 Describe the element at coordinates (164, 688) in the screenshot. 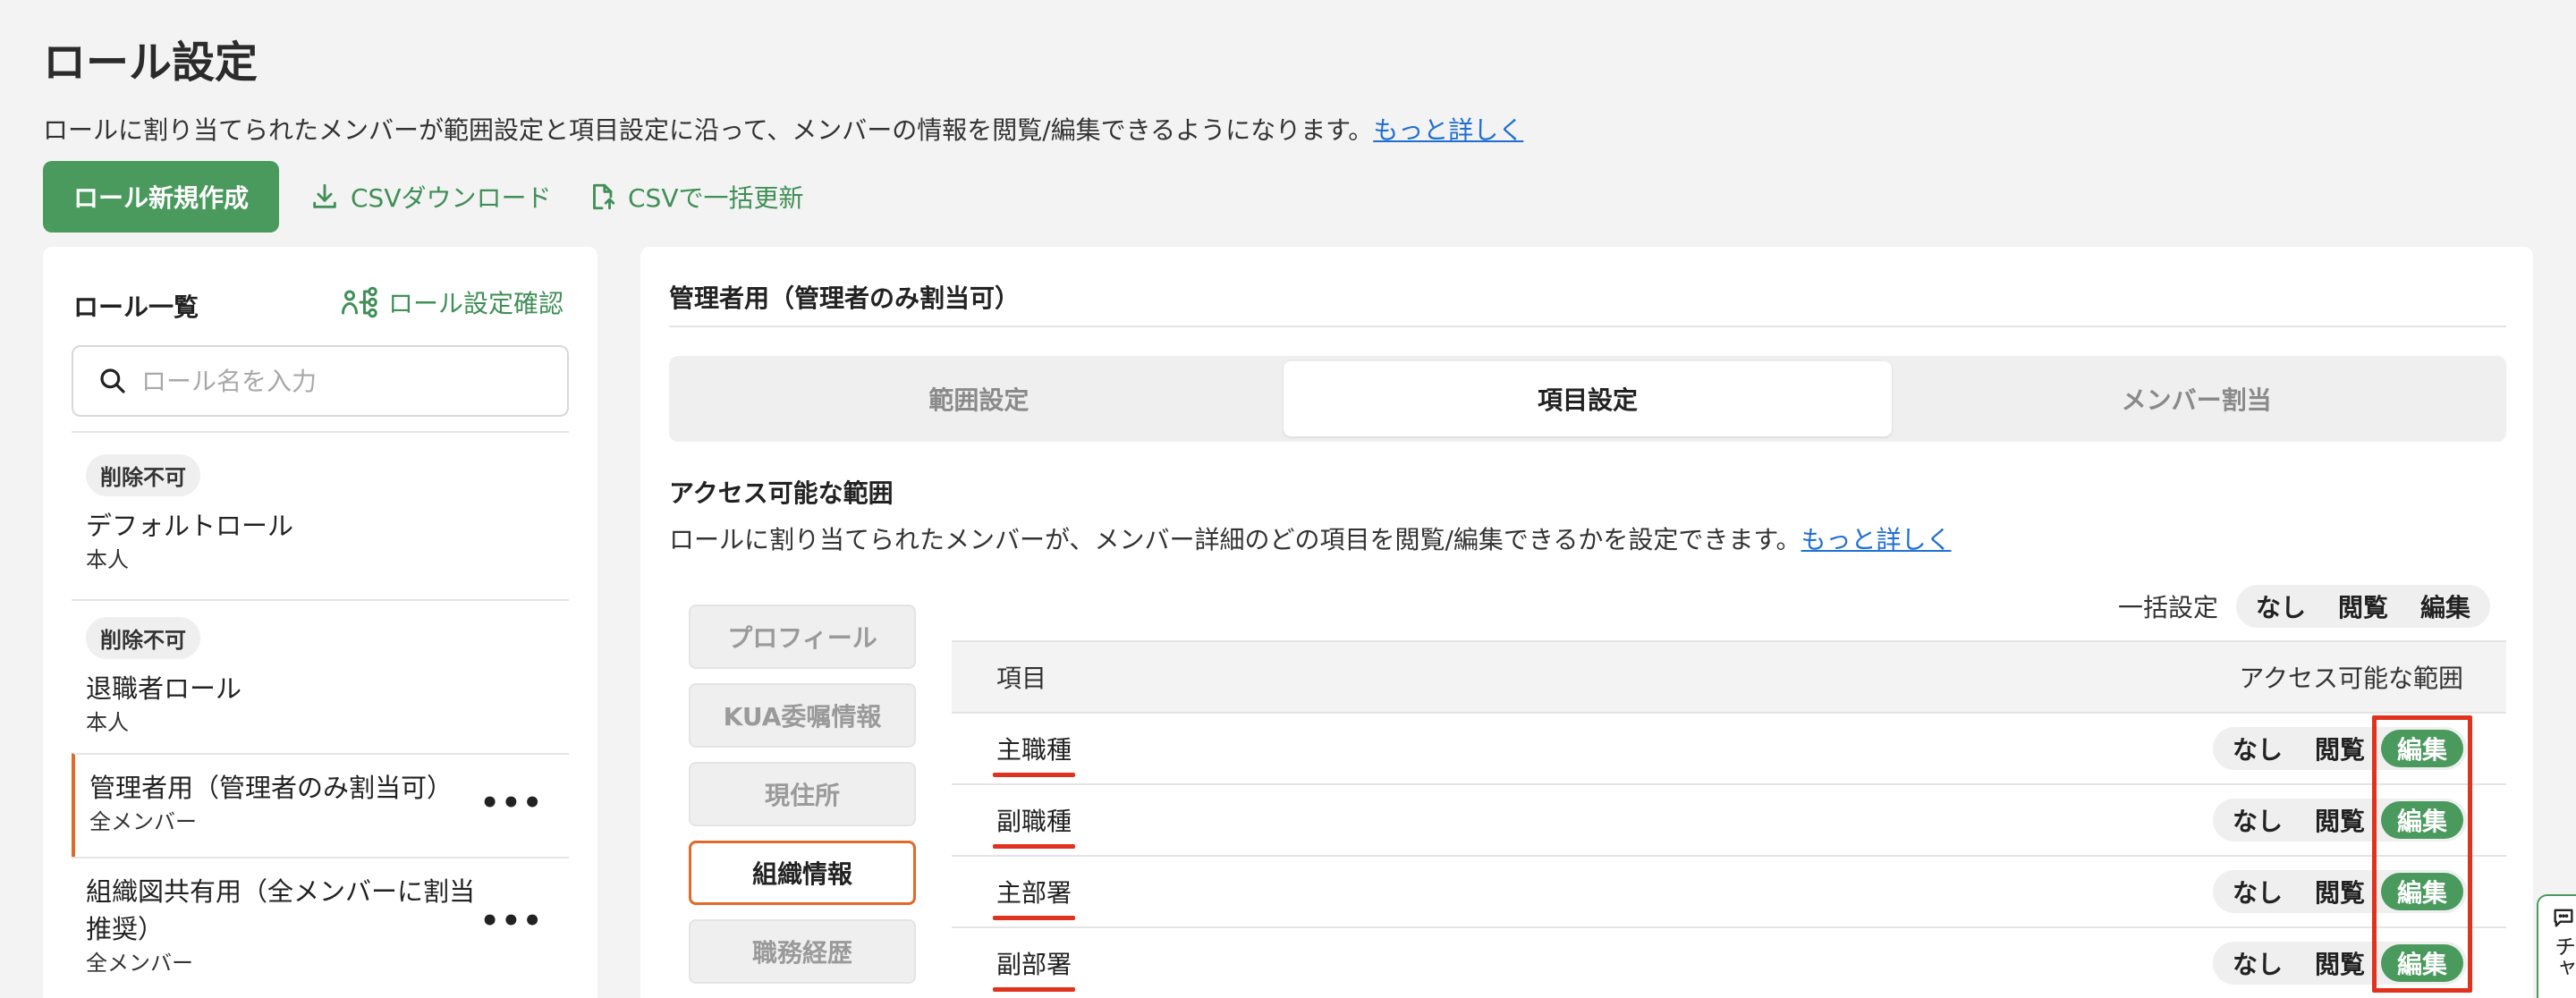

I see `role-name: 退職者ロール` at that location.